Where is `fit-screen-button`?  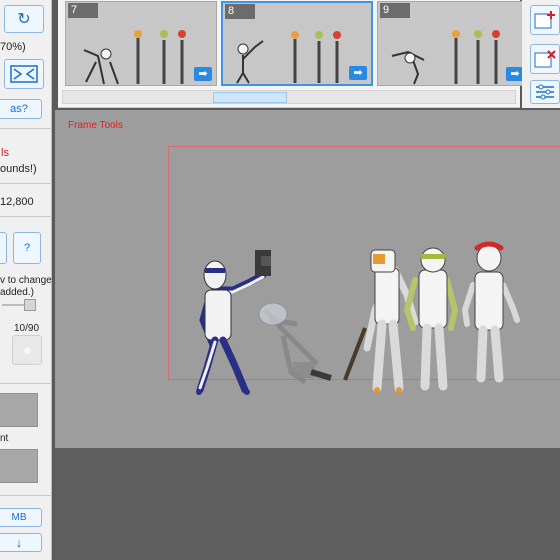
fit-screen-button is located at coordinates (24, 74).